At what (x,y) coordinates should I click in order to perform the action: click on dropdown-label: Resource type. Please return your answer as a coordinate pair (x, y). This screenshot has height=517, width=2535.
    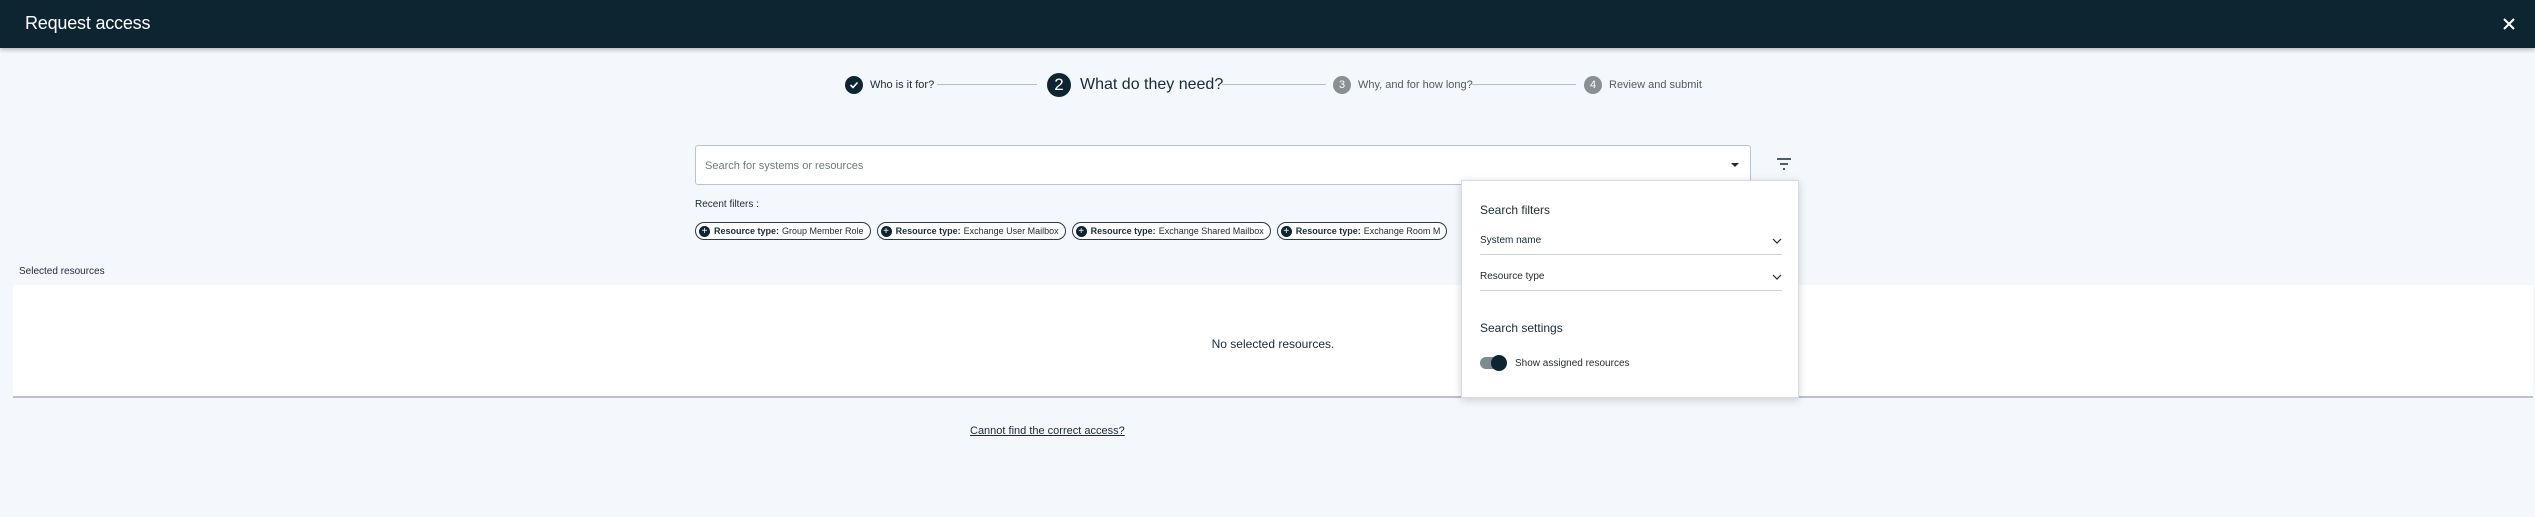
    Looking at the image, I should click on (1512, 276).